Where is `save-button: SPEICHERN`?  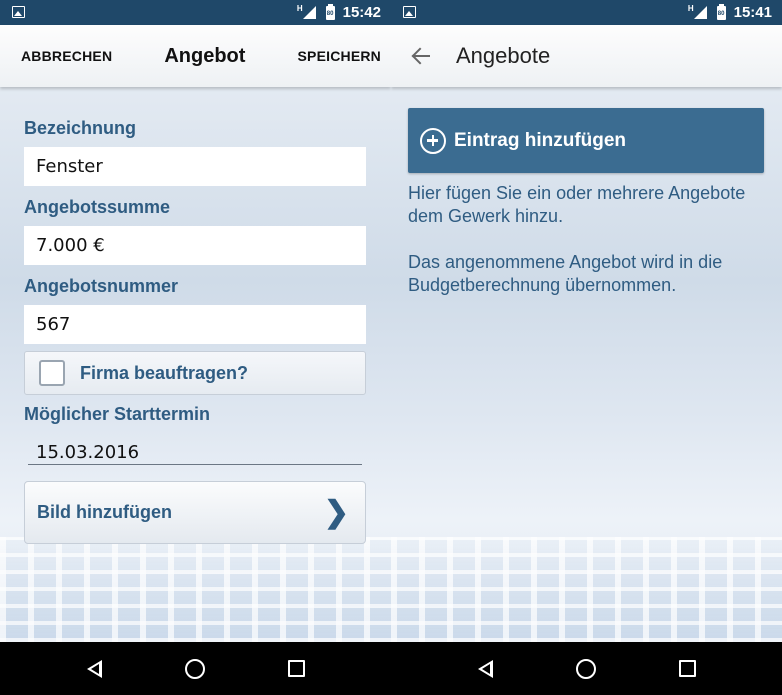 save-button: SPEICHERN is located at coordinates (339, 56).